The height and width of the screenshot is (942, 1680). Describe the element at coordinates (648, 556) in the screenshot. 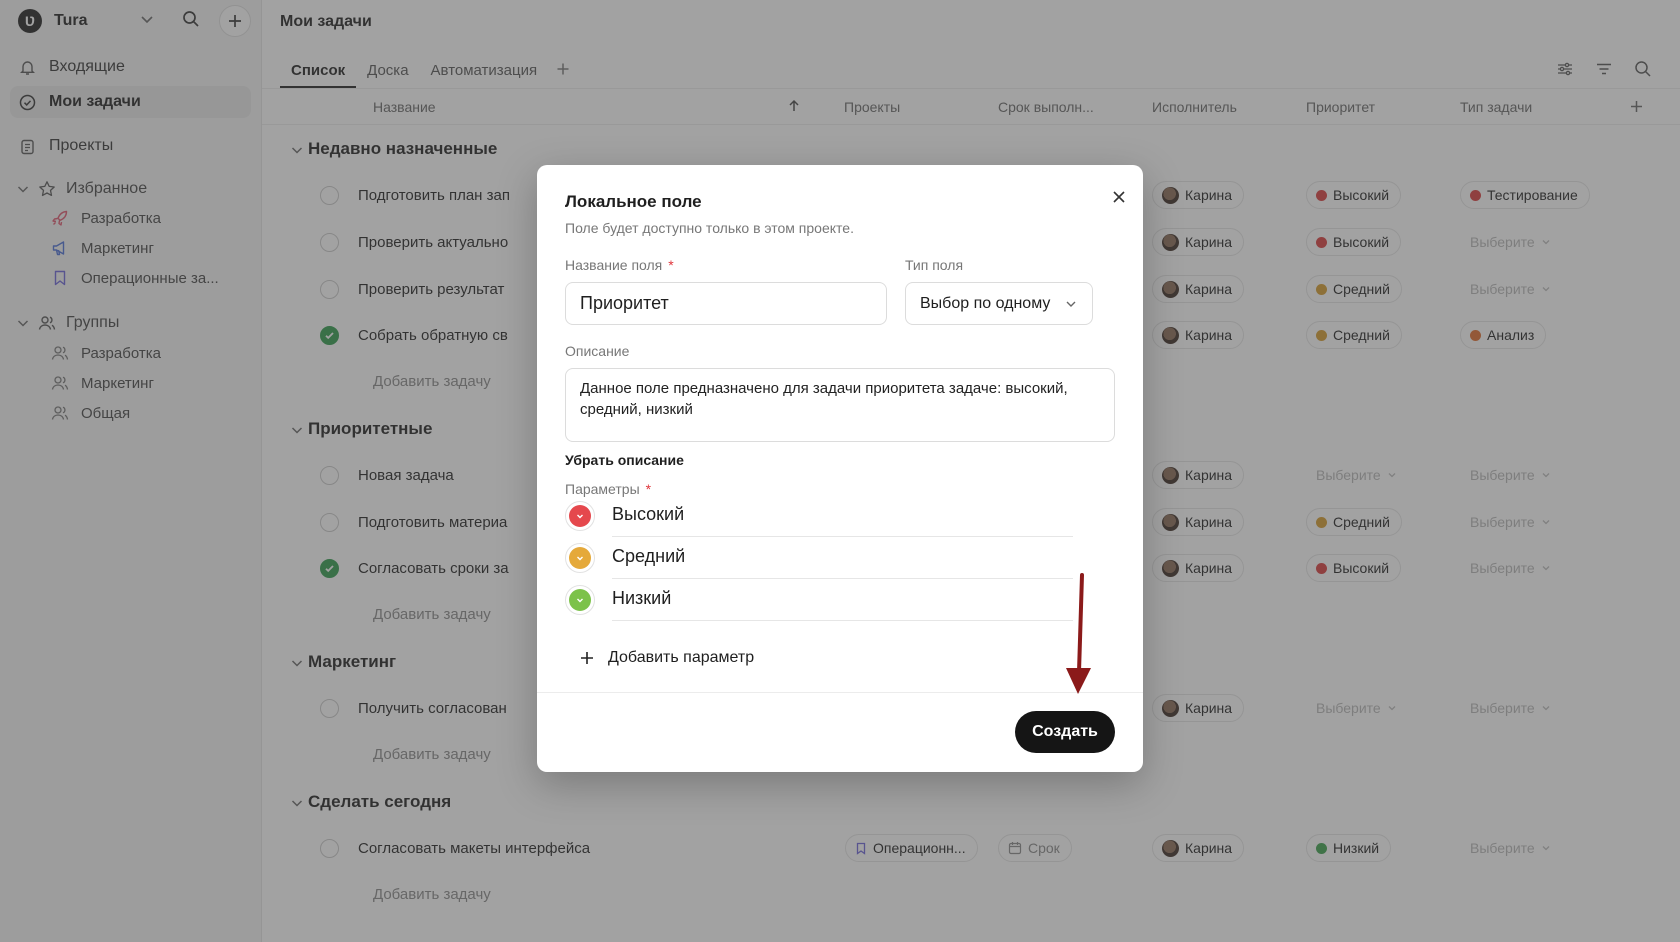

I see `param-label: Средний` at that location.